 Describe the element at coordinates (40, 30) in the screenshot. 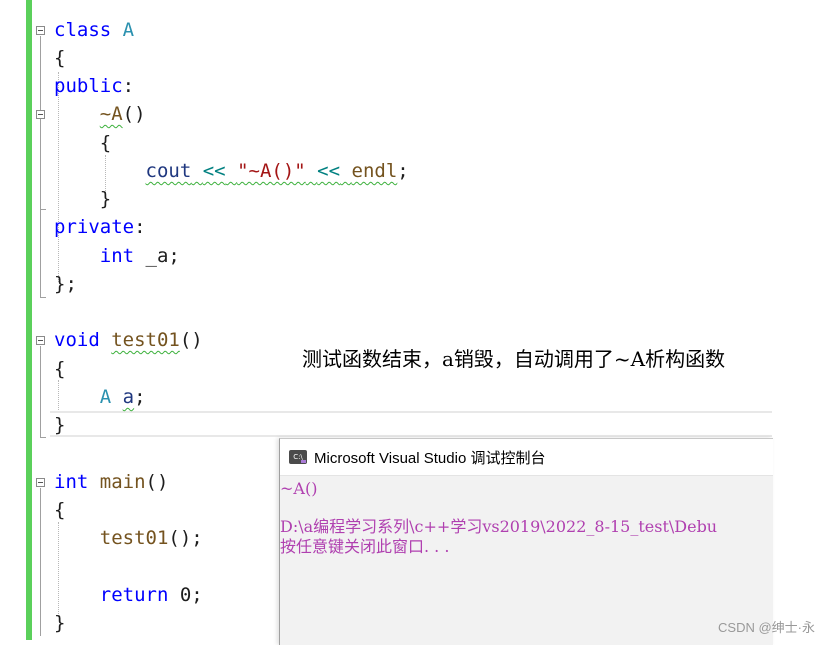

I see `collapse-class-icon` at that location.